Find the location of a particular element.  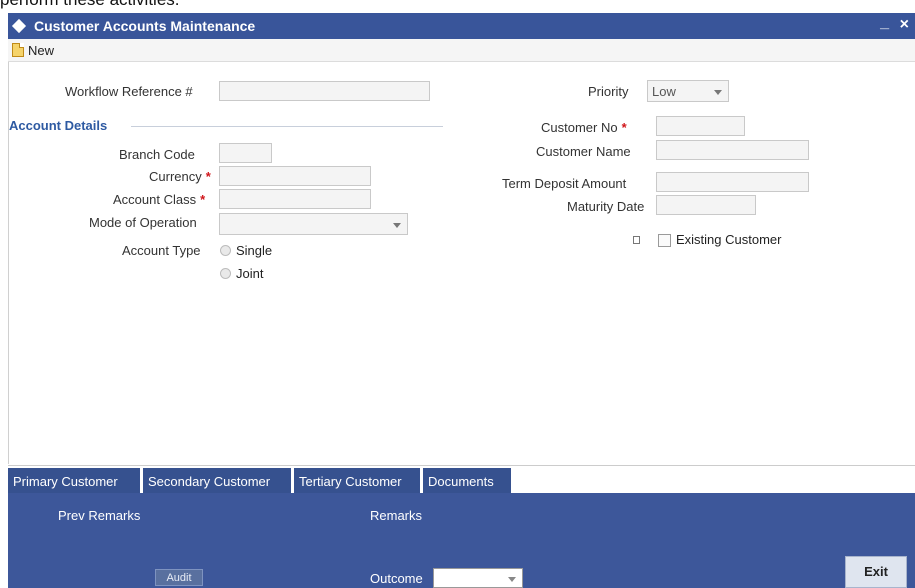

new-button: New is located at coordinates (33, 50).